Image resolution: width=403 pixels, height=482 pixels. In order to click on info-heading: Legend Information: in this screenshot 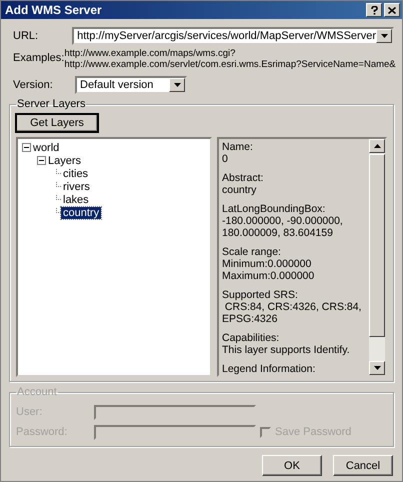, I will do `click(269, 369)`.